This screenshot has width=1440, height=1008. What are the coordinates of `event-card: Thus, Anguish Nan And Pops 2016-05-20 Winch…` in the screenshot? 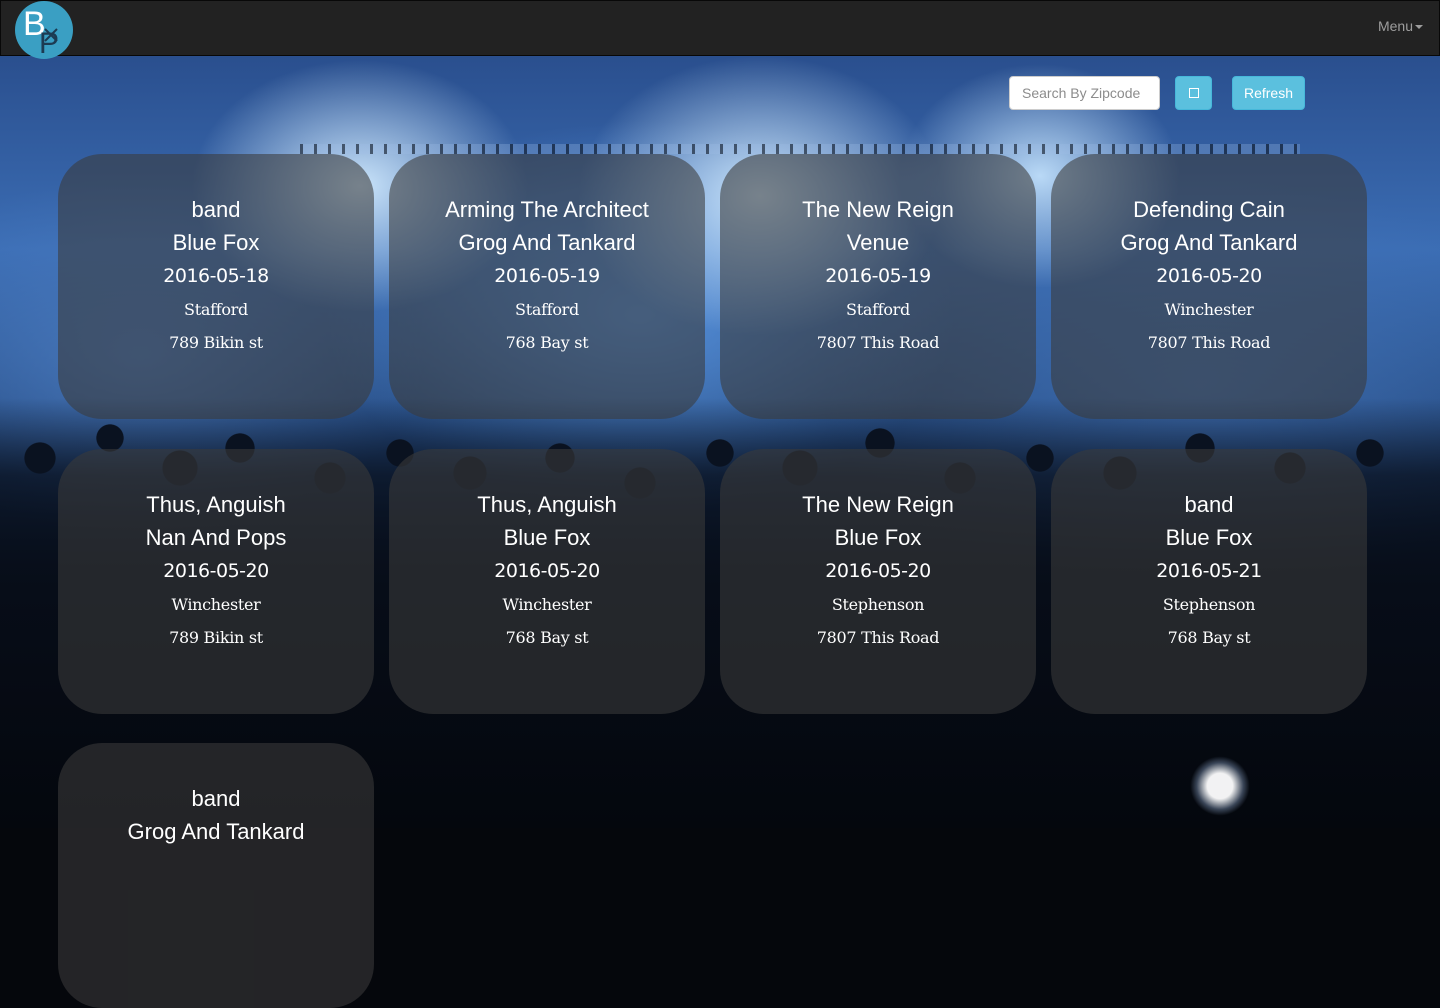 It's located at (216, 581).